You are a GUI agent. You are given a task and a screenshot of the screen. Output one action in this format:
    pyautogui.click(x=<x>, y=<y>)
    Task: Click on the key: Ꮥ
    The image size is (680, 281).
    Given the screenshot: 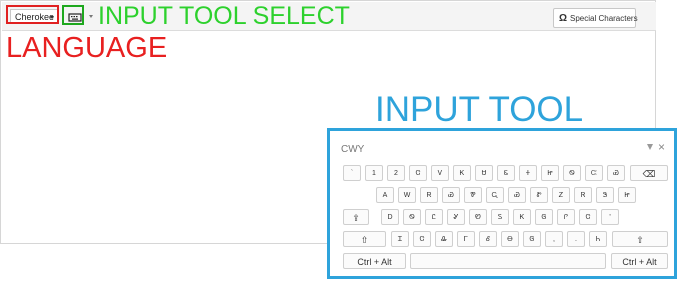 What is the action you would take?
    pyautogui.click(x=605, y=195)
    